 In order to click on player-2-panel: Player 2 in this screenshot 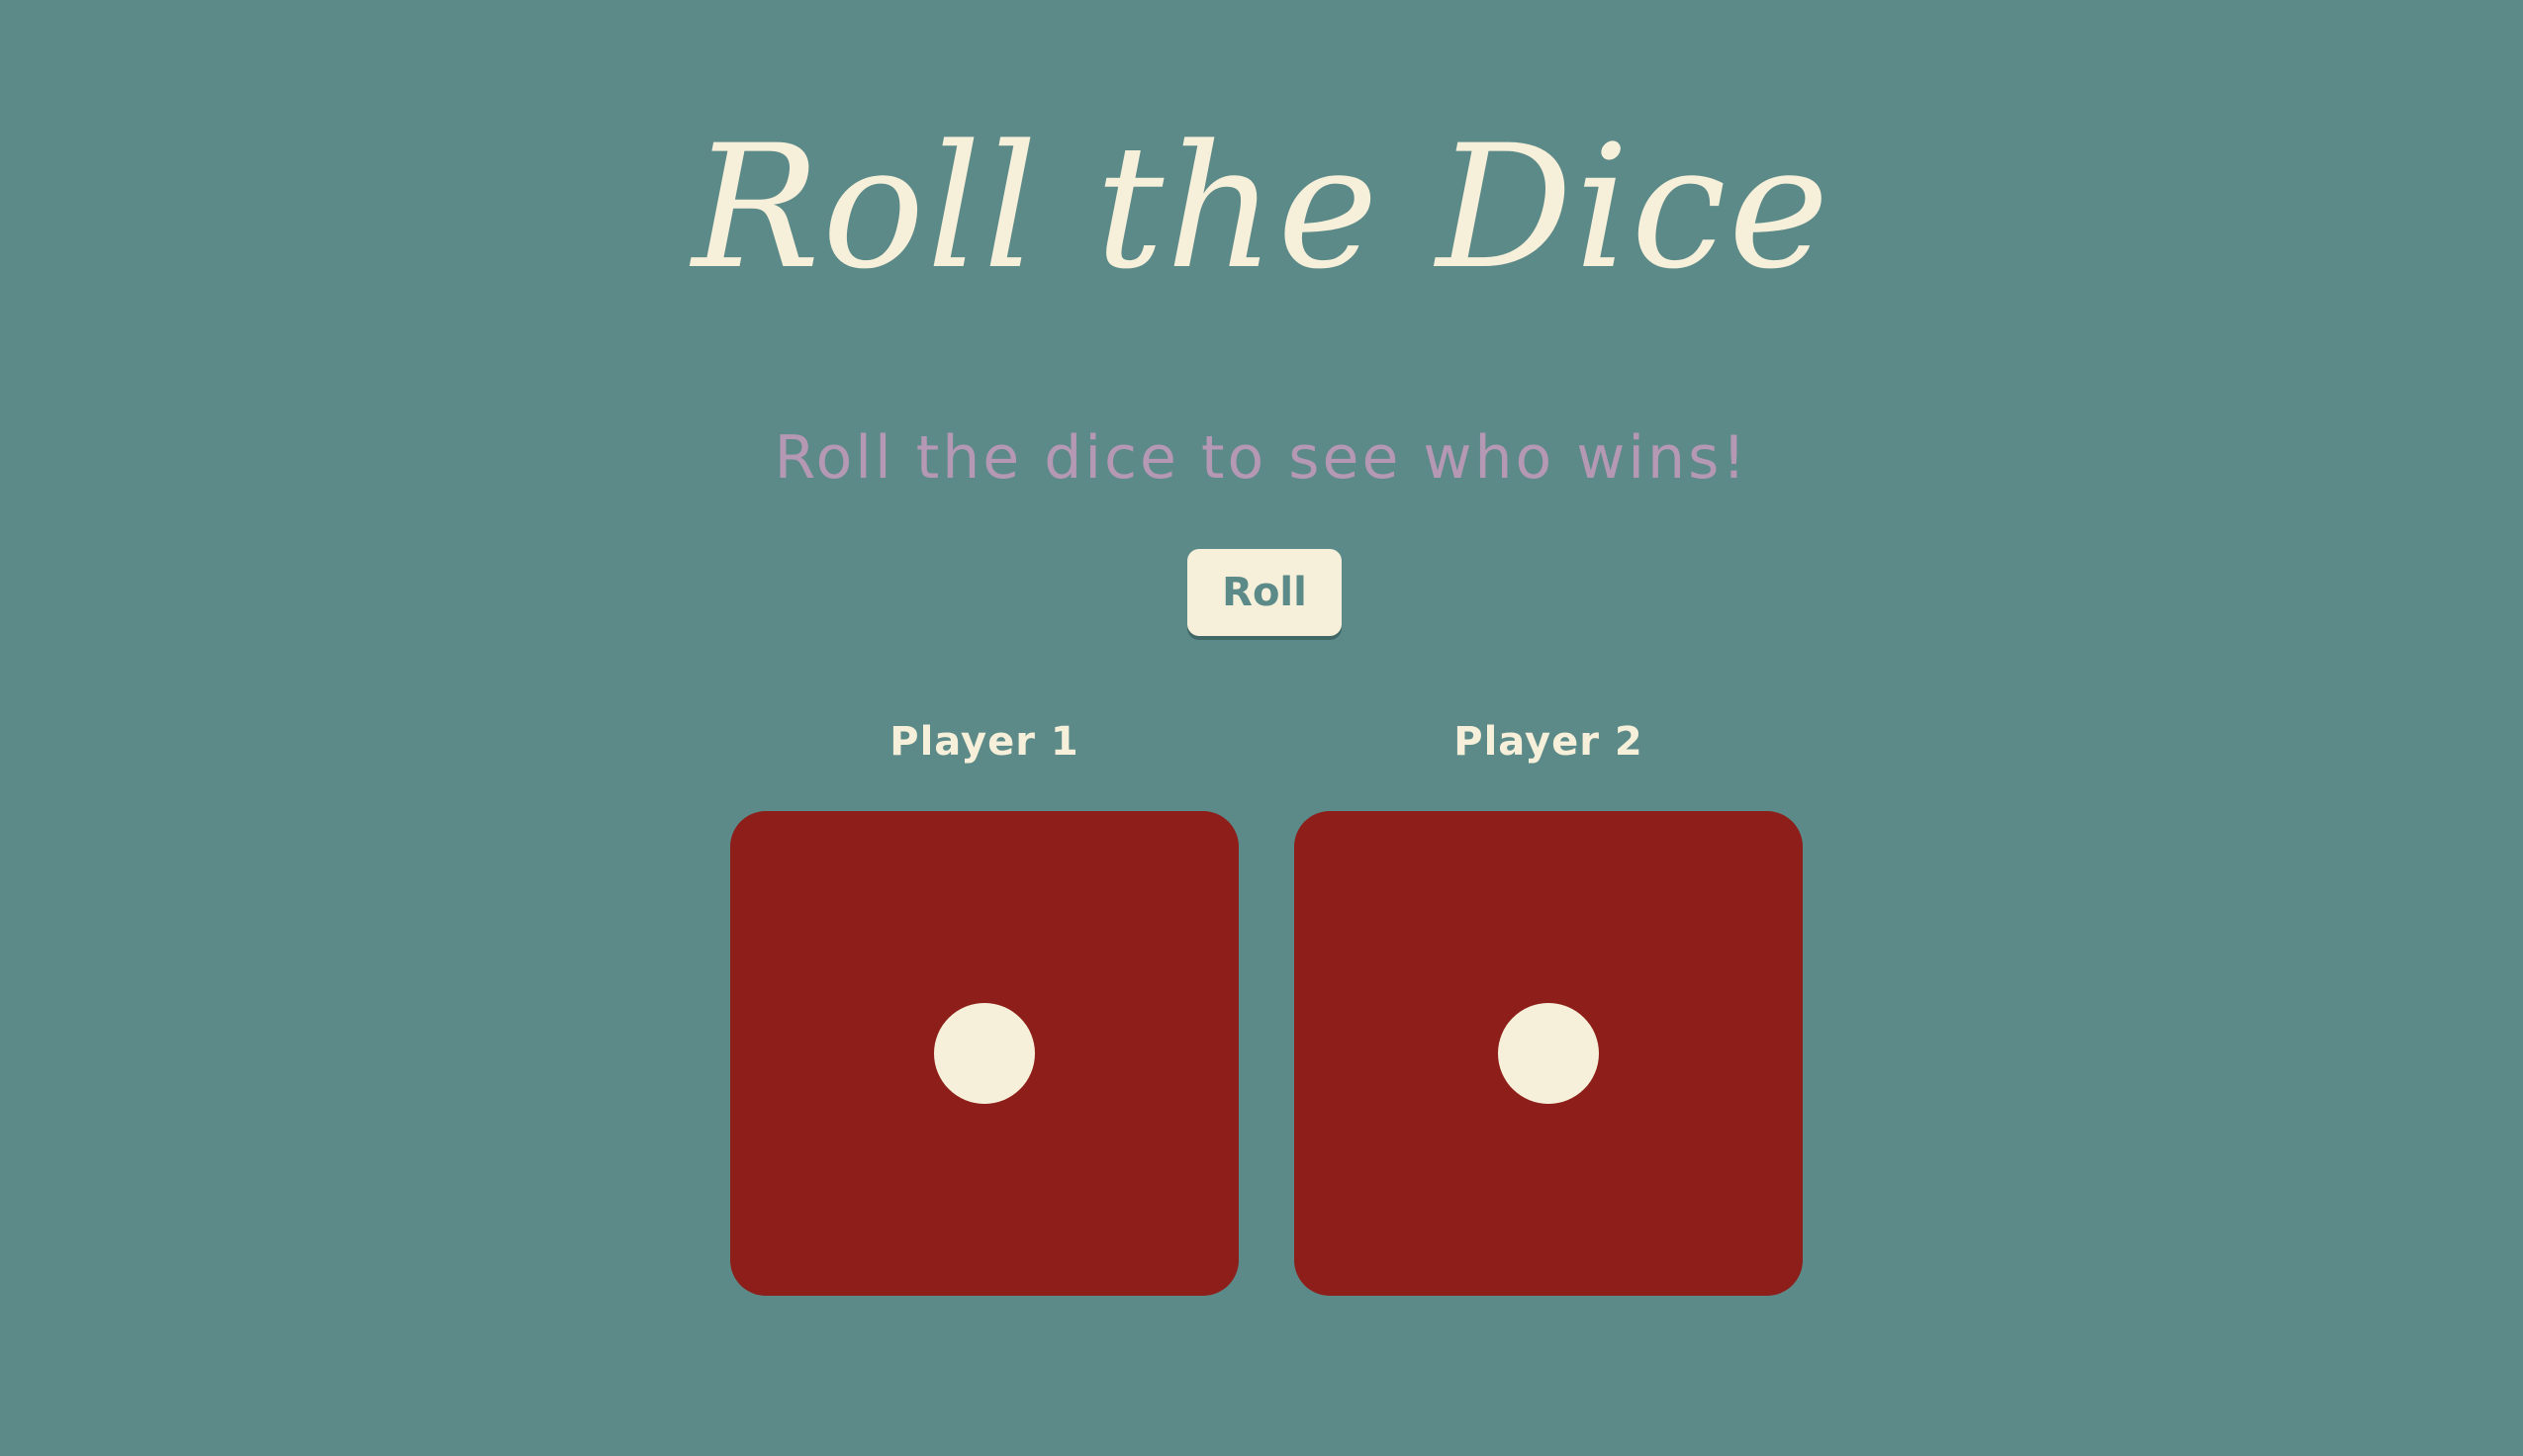, I will do `click(1548, 1004)`.